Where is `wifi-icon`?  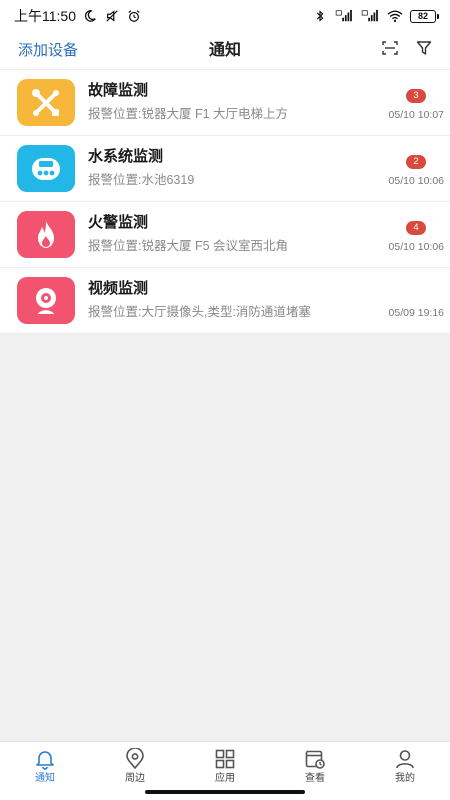 wifi-icon is located at coordinates (395, 16).